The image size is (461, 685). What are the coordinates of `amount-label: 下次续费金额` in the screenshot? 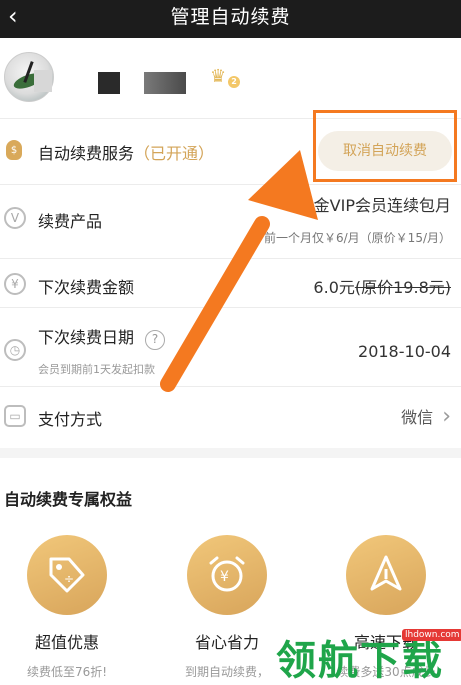 It's located at (86, 287).